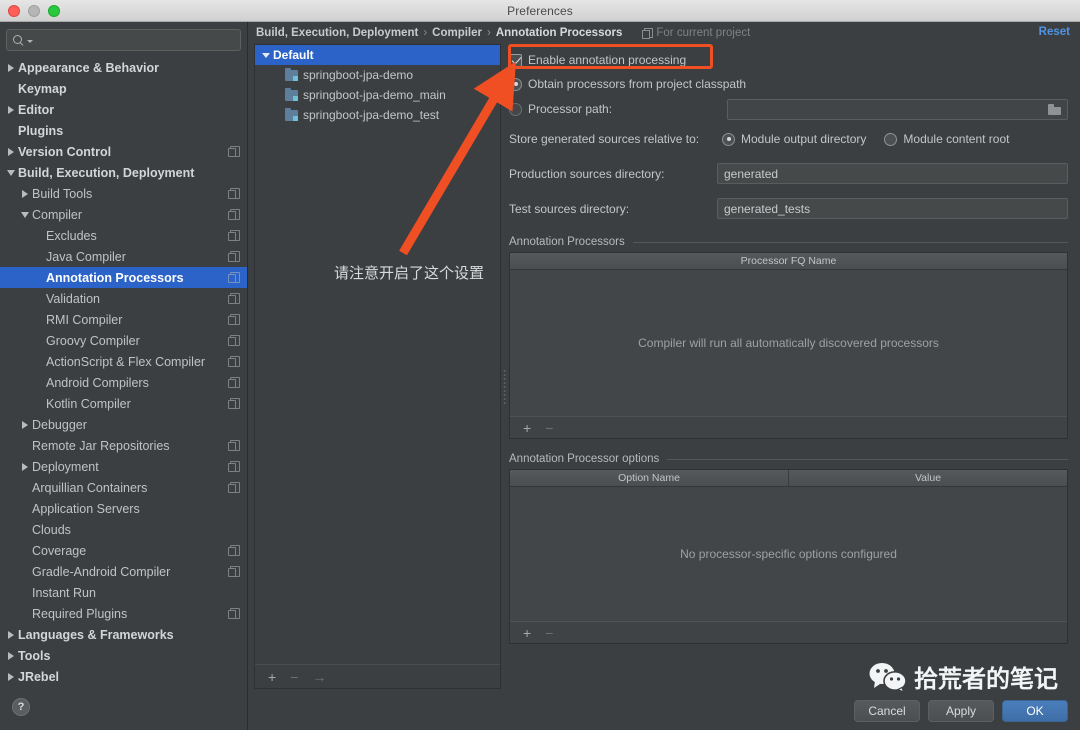  Describe the element at coordinates (123, 445) in the screenshot. I see `sidebar-item-remote-jar-repositories: Remote Jar Repositories` at that location.